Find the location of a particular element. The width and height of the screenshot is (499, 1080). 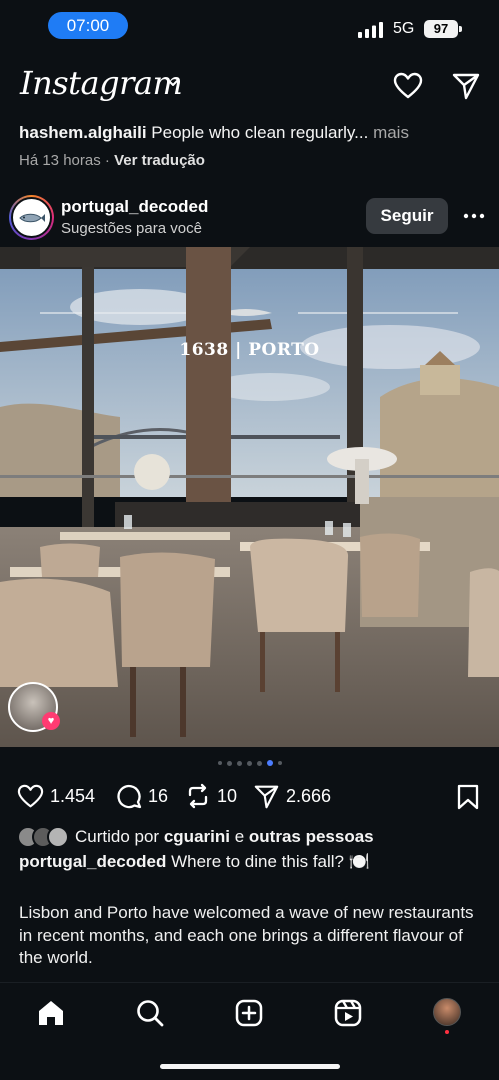

shares-count: 2.666 is located at coordinates (309, 795).